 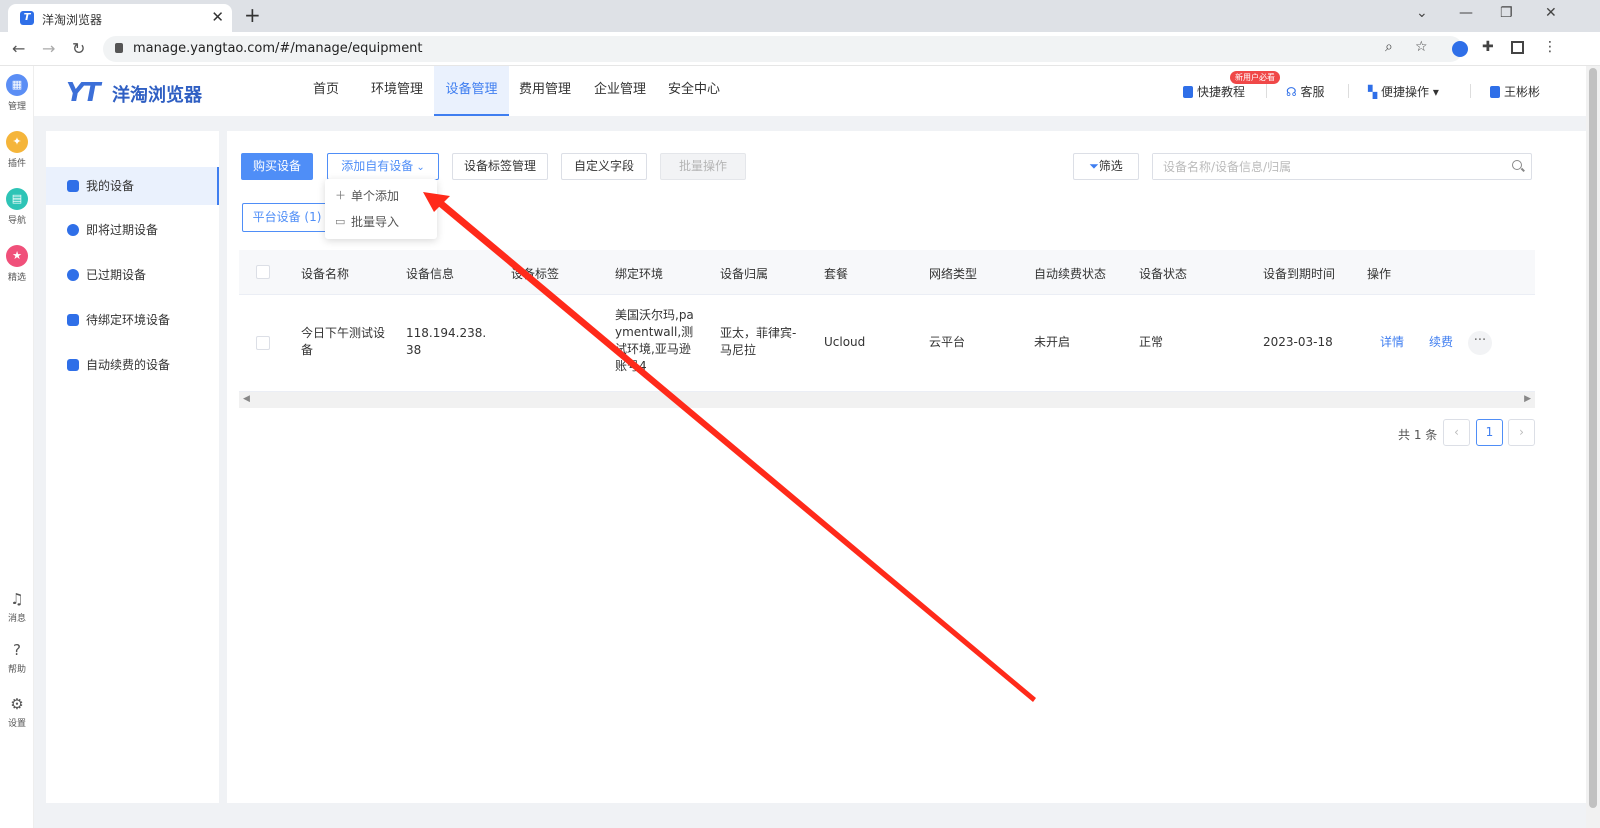 I want to click on side-item-auto-renew: 自动续费的设备, so click(x=132, y=365).